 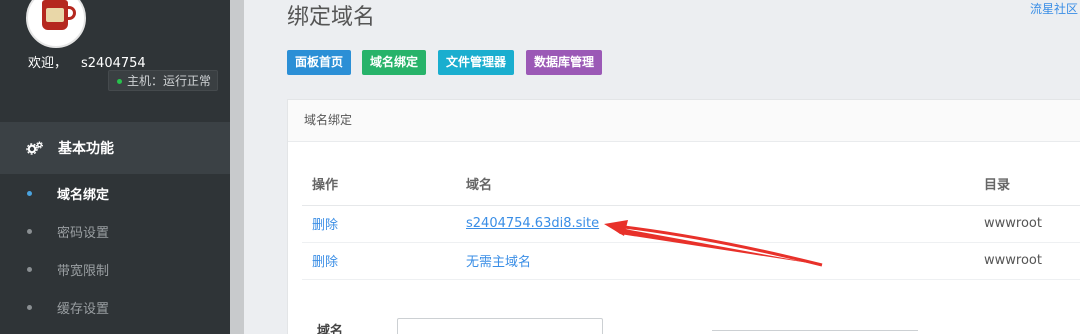 I want to click on domain-field-label: 域名, so click(x=330, y=329).